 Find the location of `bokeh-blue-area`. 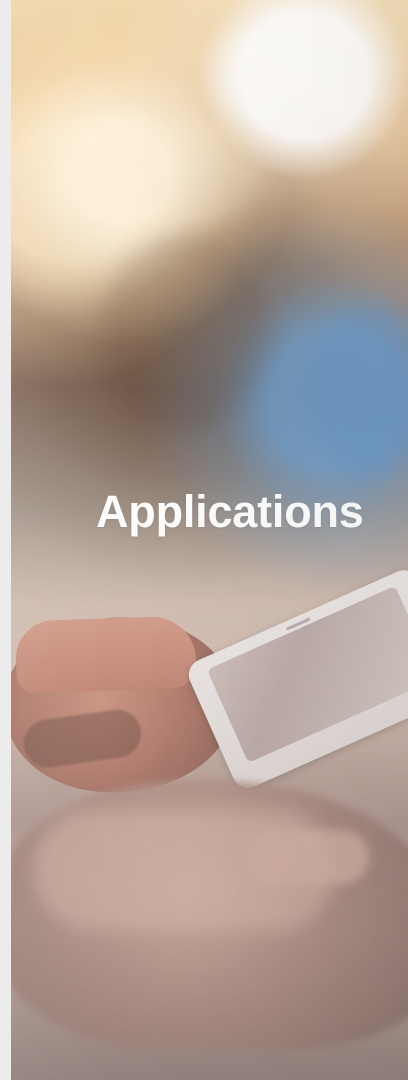

bokeh-blue-area is located at coordinates (359, 390).